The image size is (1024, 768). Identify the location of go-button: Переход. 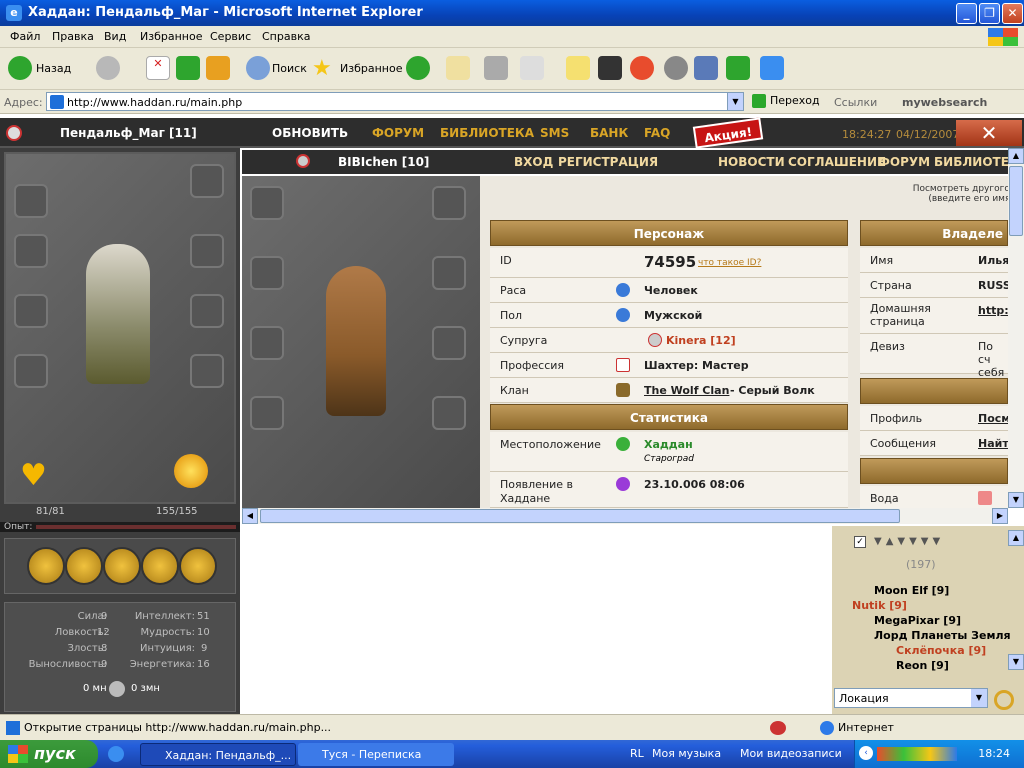
(786, 101).